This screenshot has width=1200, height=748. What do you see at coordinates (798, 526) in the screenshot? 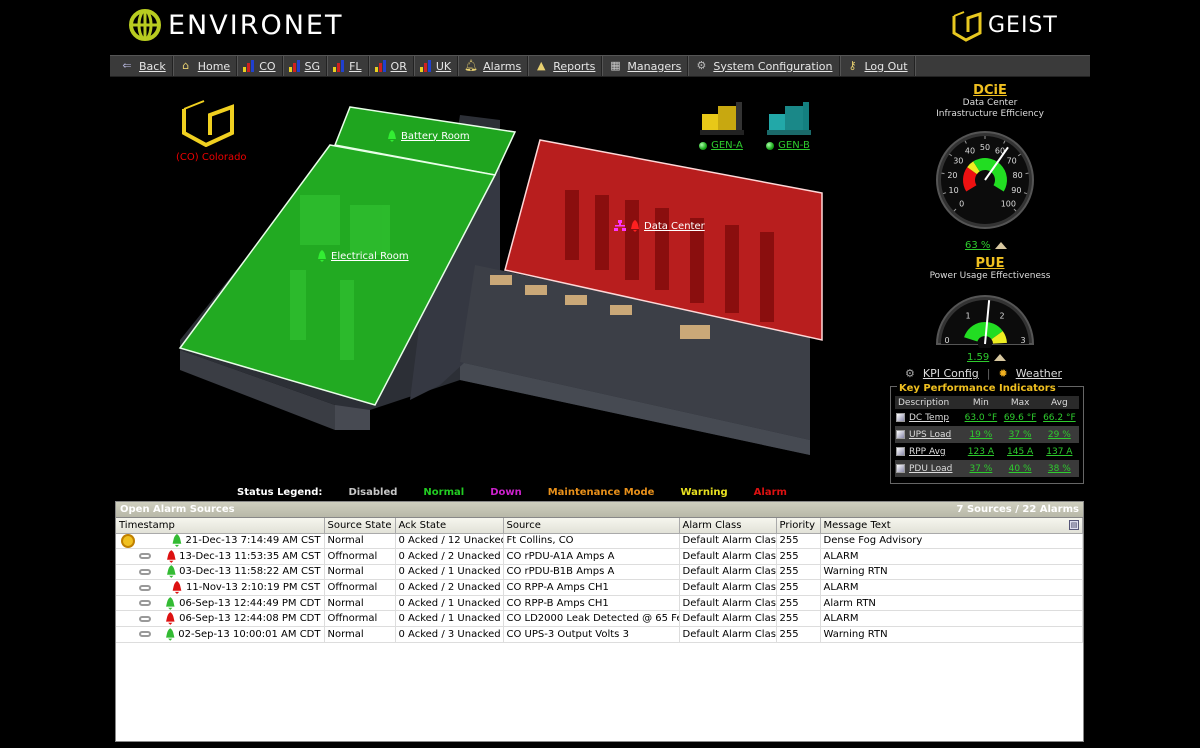
I see `col-priority: Priority` at bounding box center [798, 526].